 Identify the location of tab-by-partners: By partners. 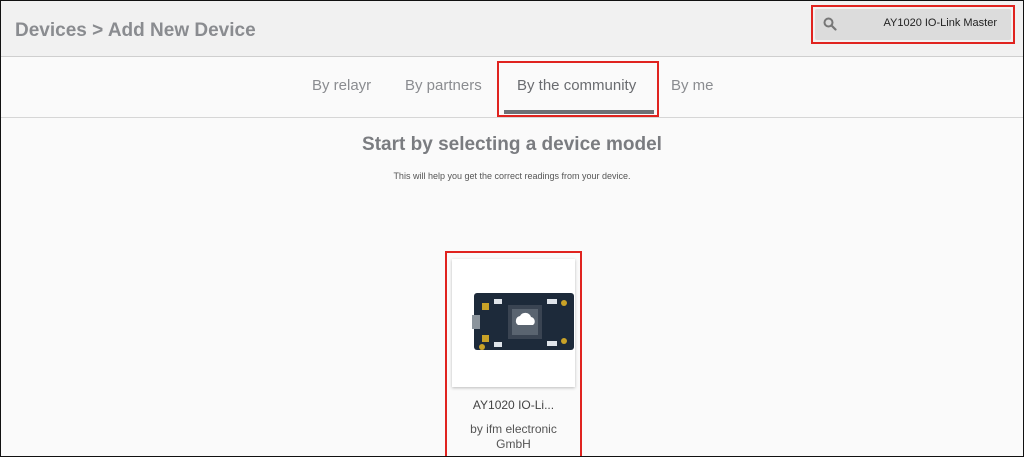
(443, 85).